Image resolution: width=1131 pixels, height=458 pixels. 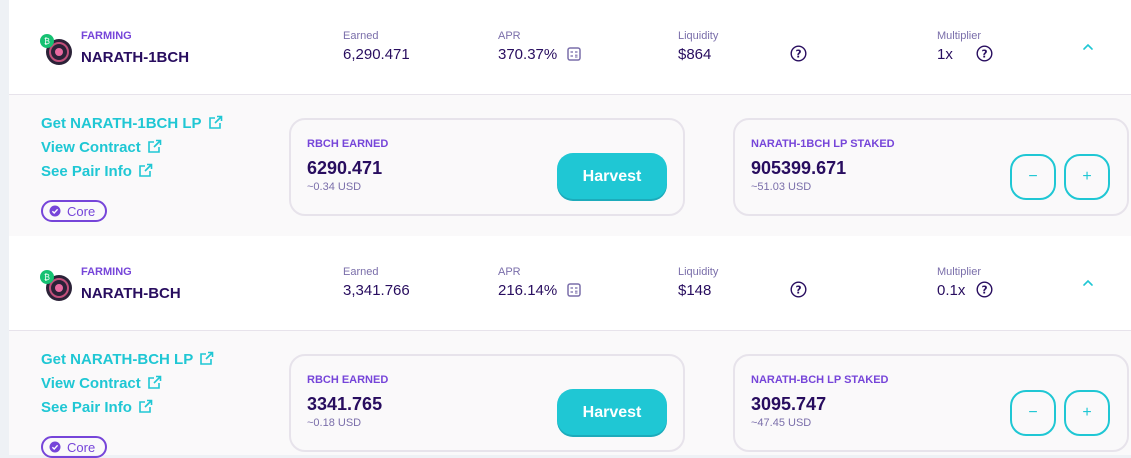 I want to click on get-lp-link: Get NARATH-1BCH LP, so click(x=132, y=123).